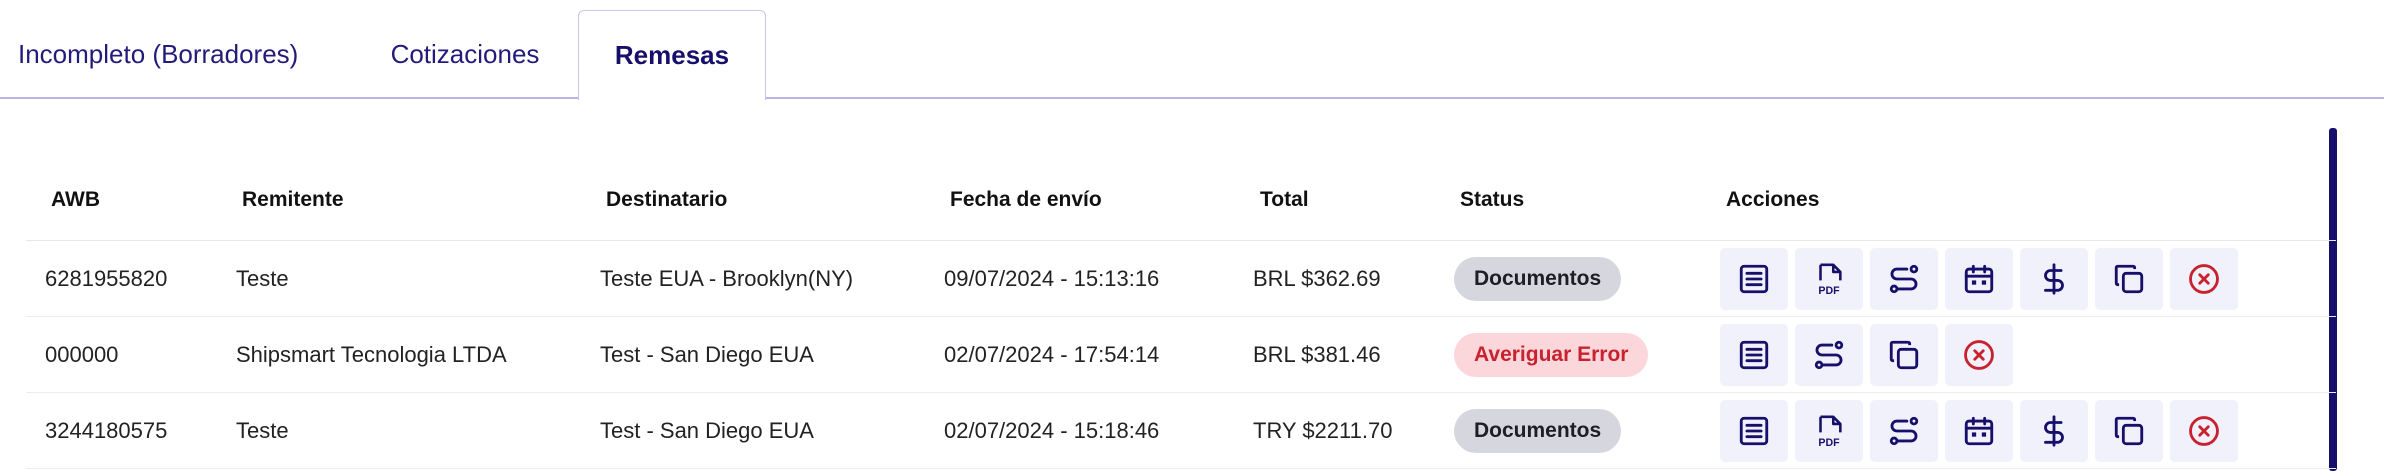 The height and width of the screenshot is (471, 2384). I want to click on cell-awb: 3244180575, so click(106, 430).